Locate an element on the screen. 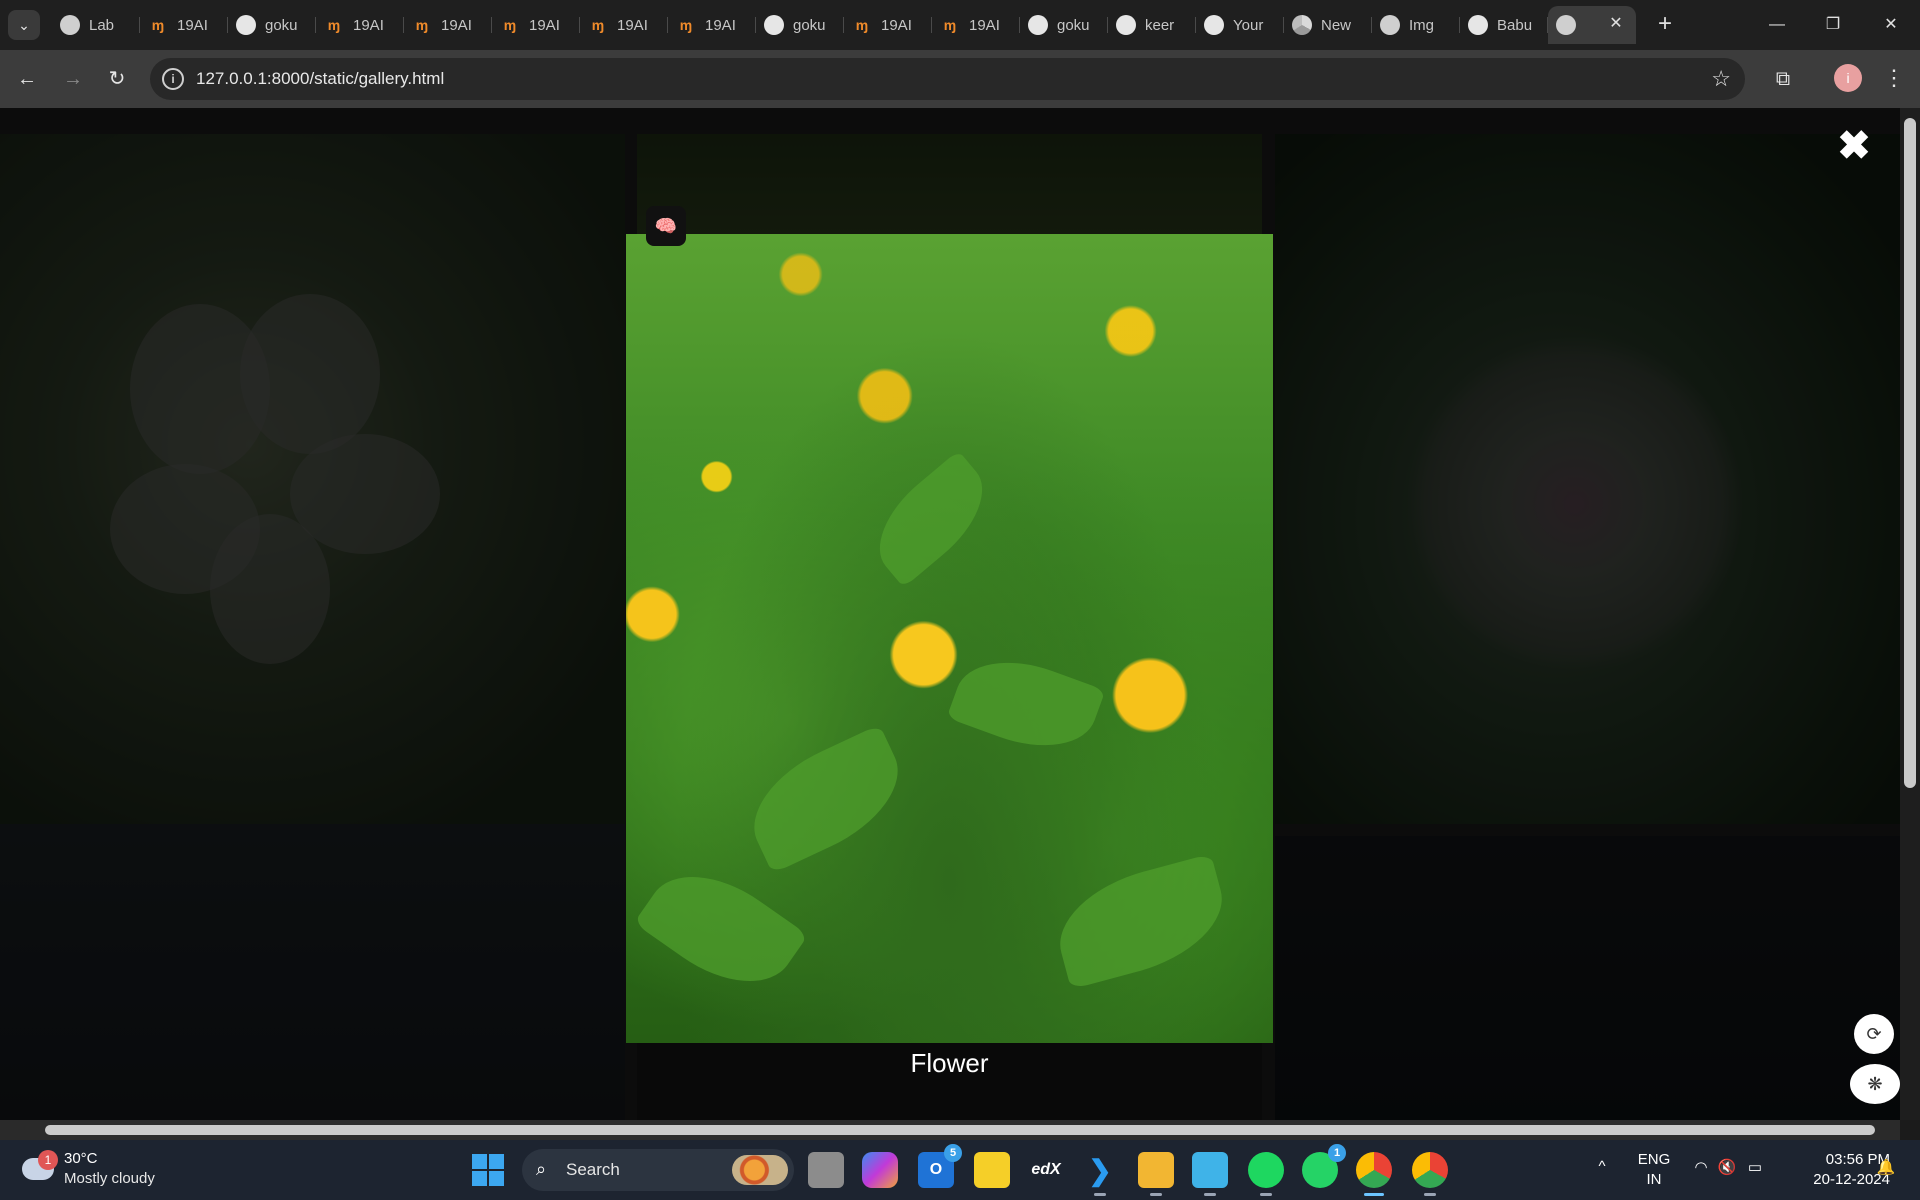  tab: Your is located at coordinates (1240, 25).